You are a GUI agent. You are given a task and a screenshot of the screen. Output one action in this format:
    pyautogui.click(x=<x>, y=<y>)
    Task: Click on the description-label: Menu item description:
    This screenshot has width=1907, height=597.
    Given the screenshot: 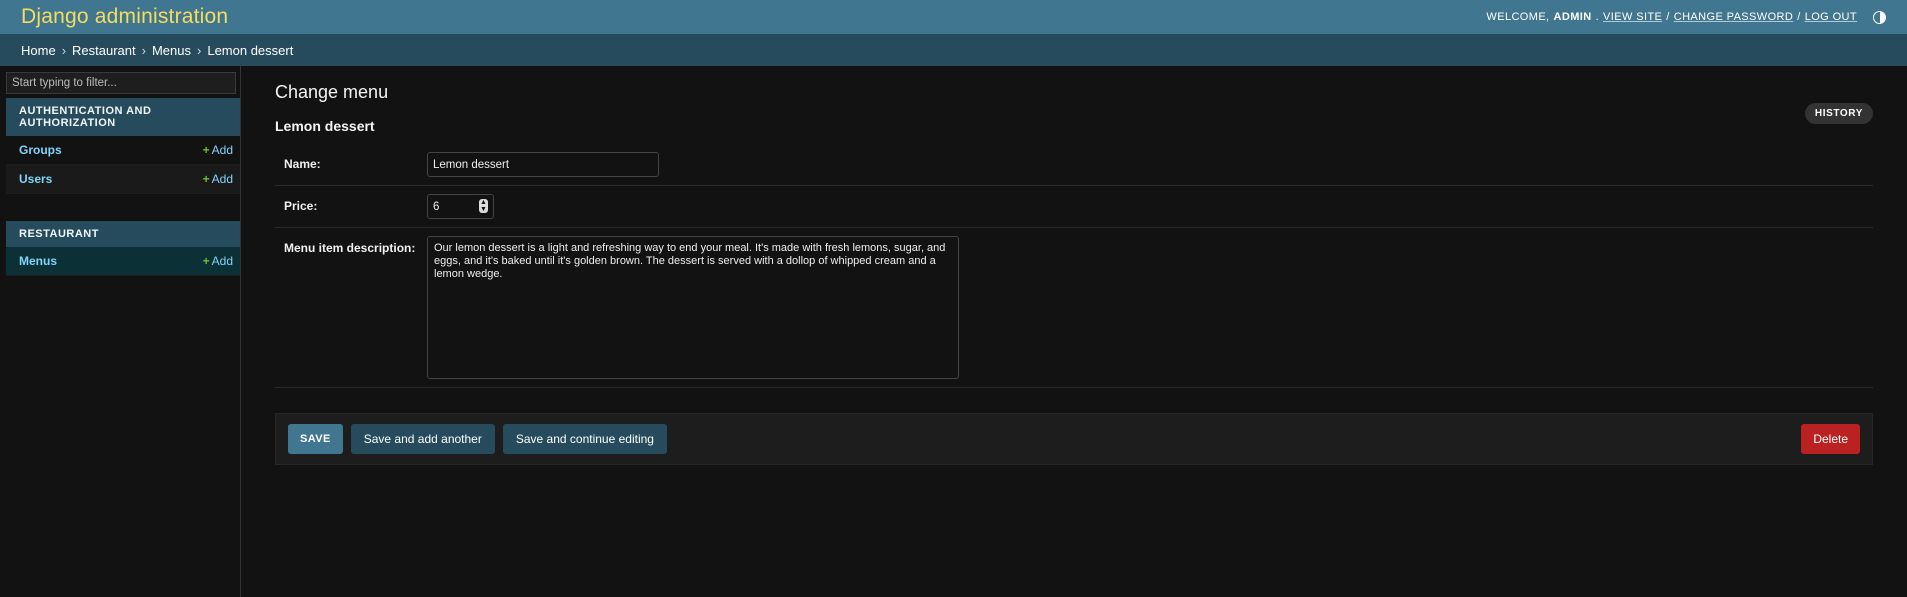 What is the action you would take?
    pyautogui.click(x=350, y=248)
    